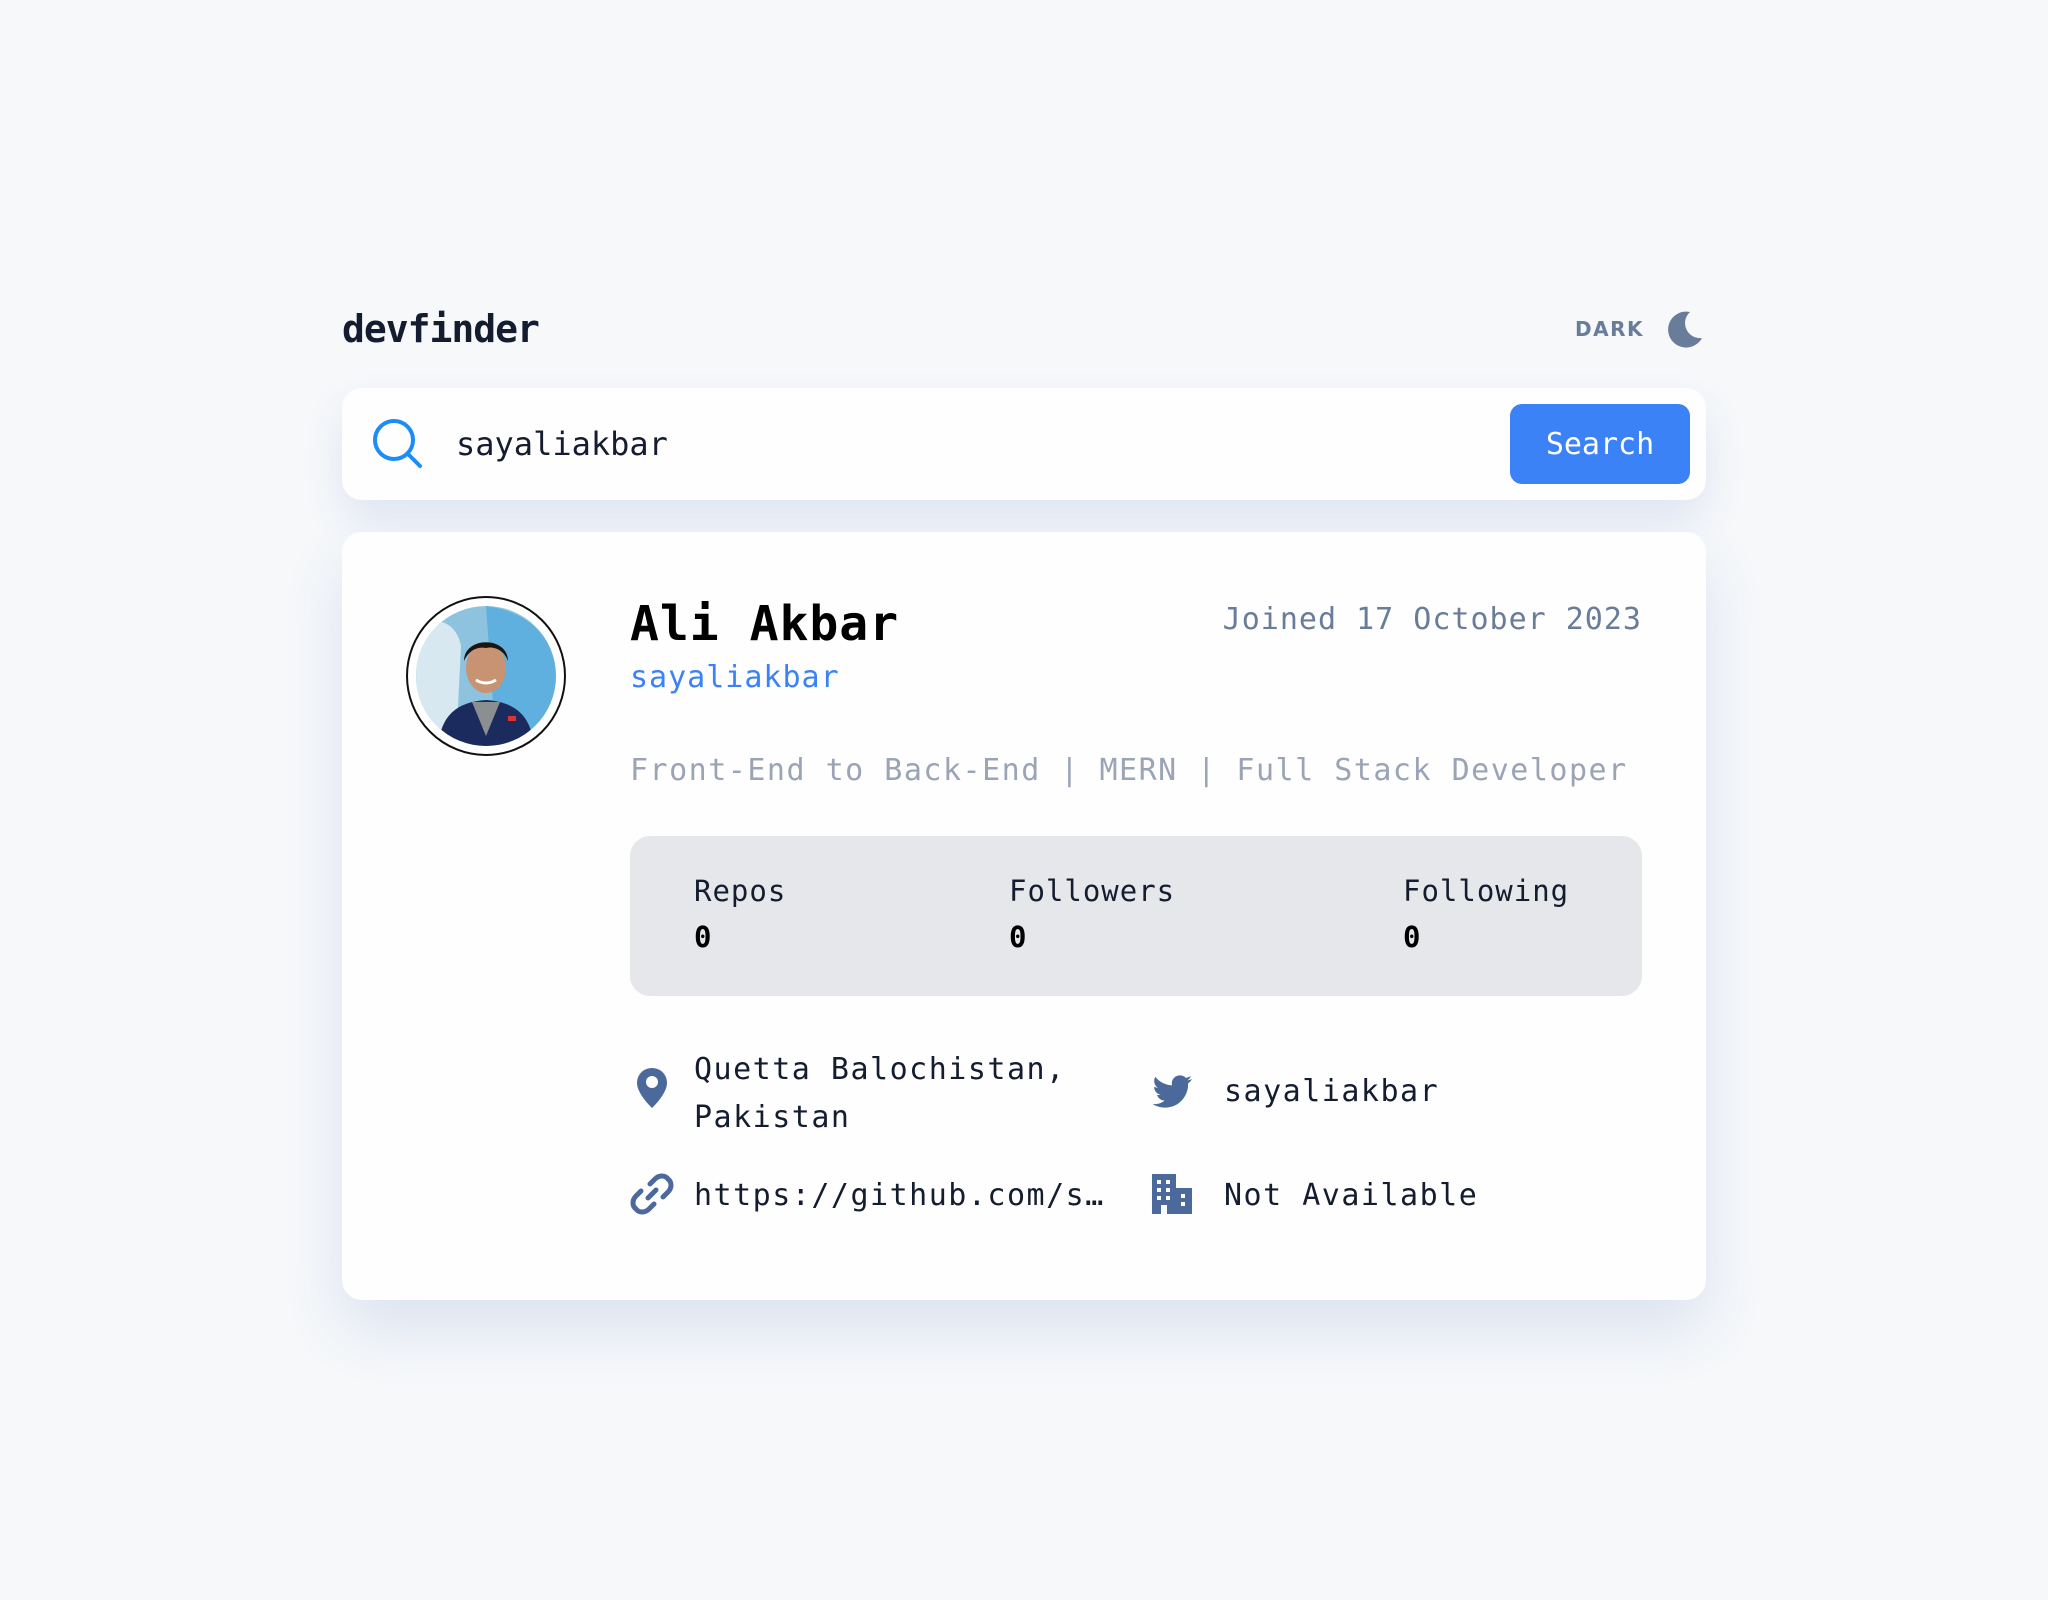 Image resolution: width=2048 pixels, height=1600 pixels. I want to click on blog-item: https://github.com/sayaliakbar, so click(872, 1196).